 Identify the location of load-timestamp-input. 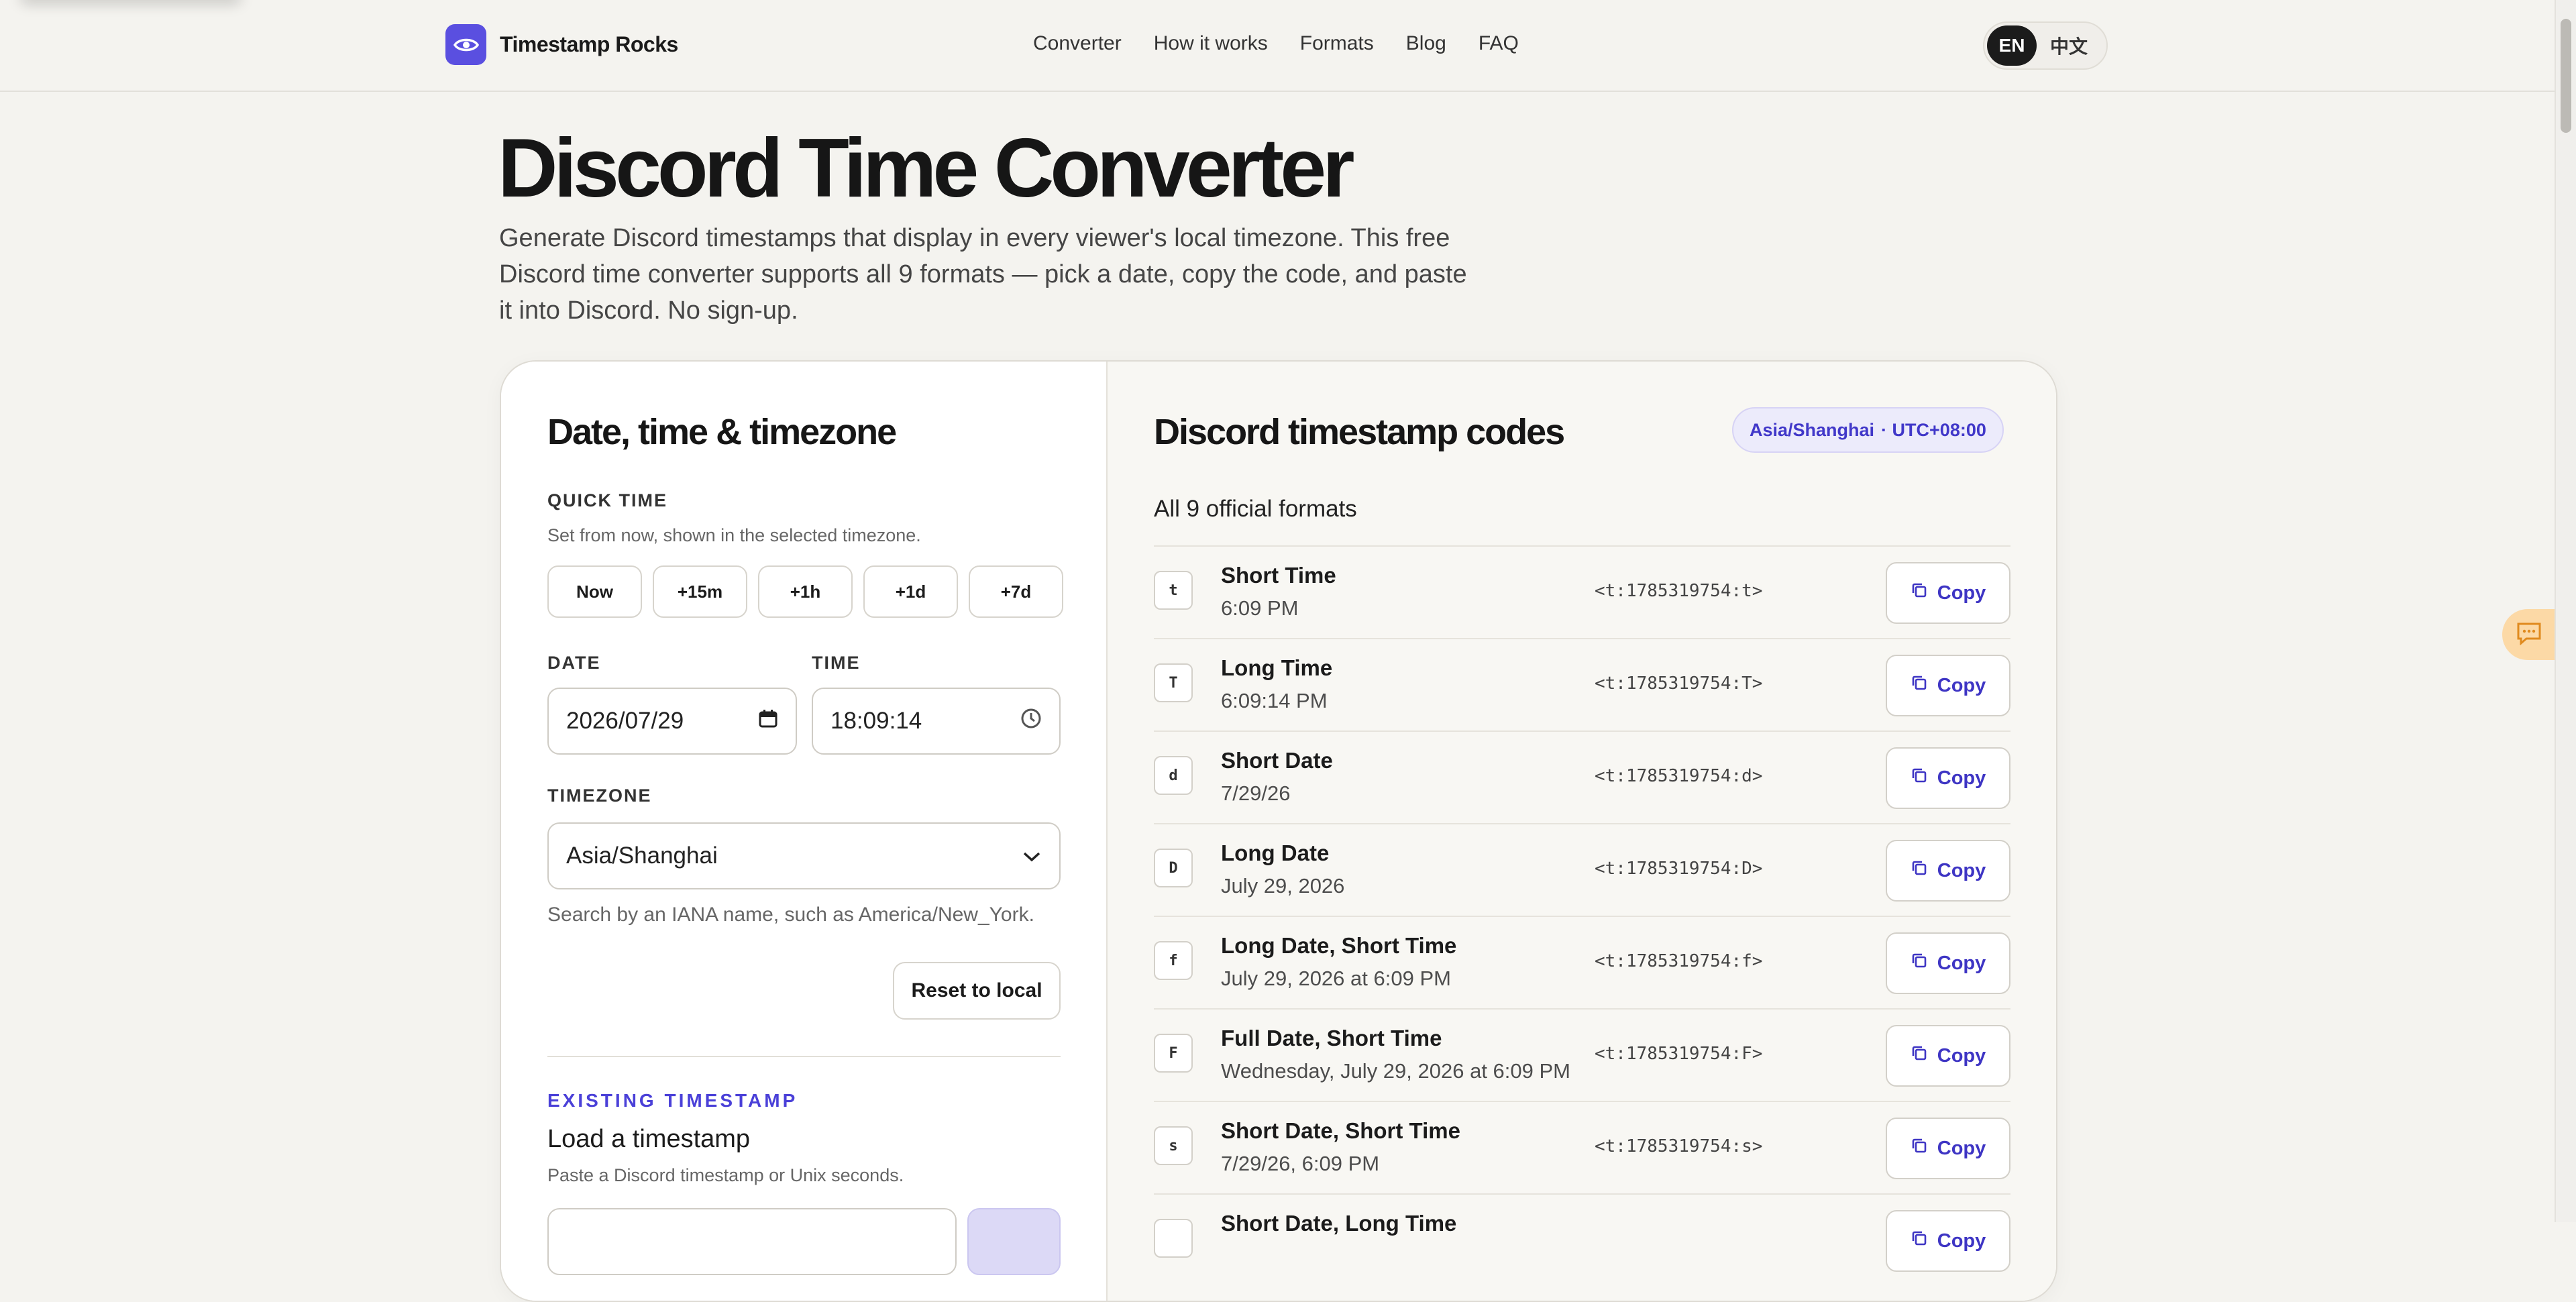
(752, 1241).